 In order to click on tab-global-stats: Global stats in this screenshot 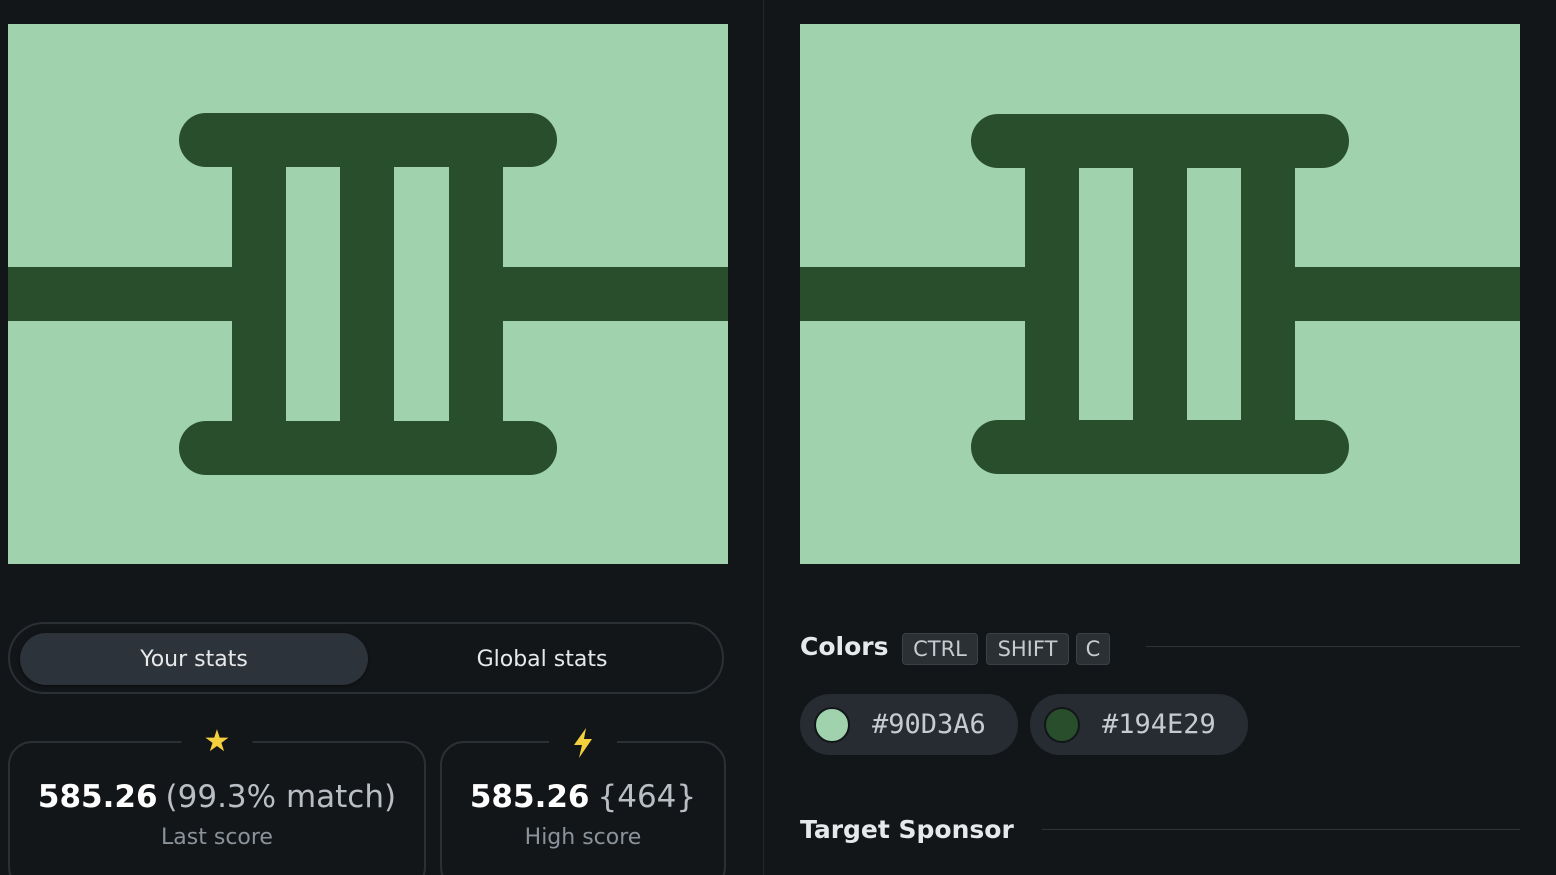, I will do `click(542, 659)`.